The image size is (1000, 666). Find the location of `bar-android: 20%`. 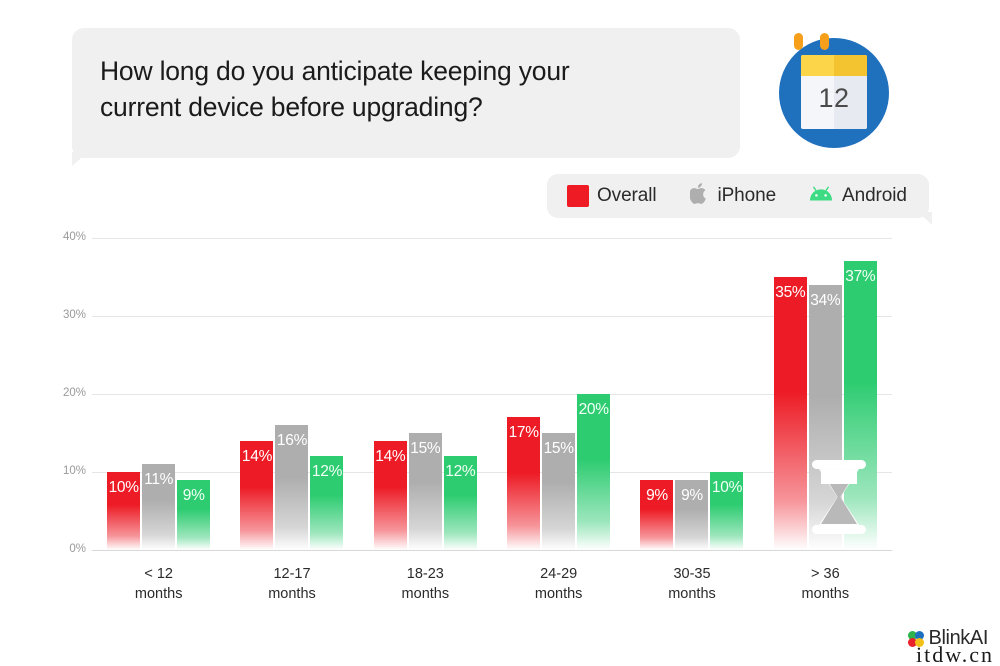

bar-android: 20% is located at coordinates (594, 472).